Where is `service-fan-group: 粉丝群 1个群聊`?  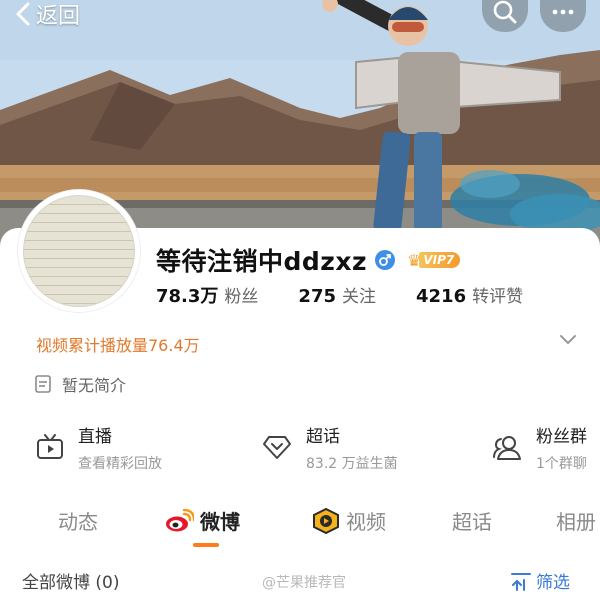 service-fan-group: 粉丝群 1个群聊 is located at coordinates (539, 447).